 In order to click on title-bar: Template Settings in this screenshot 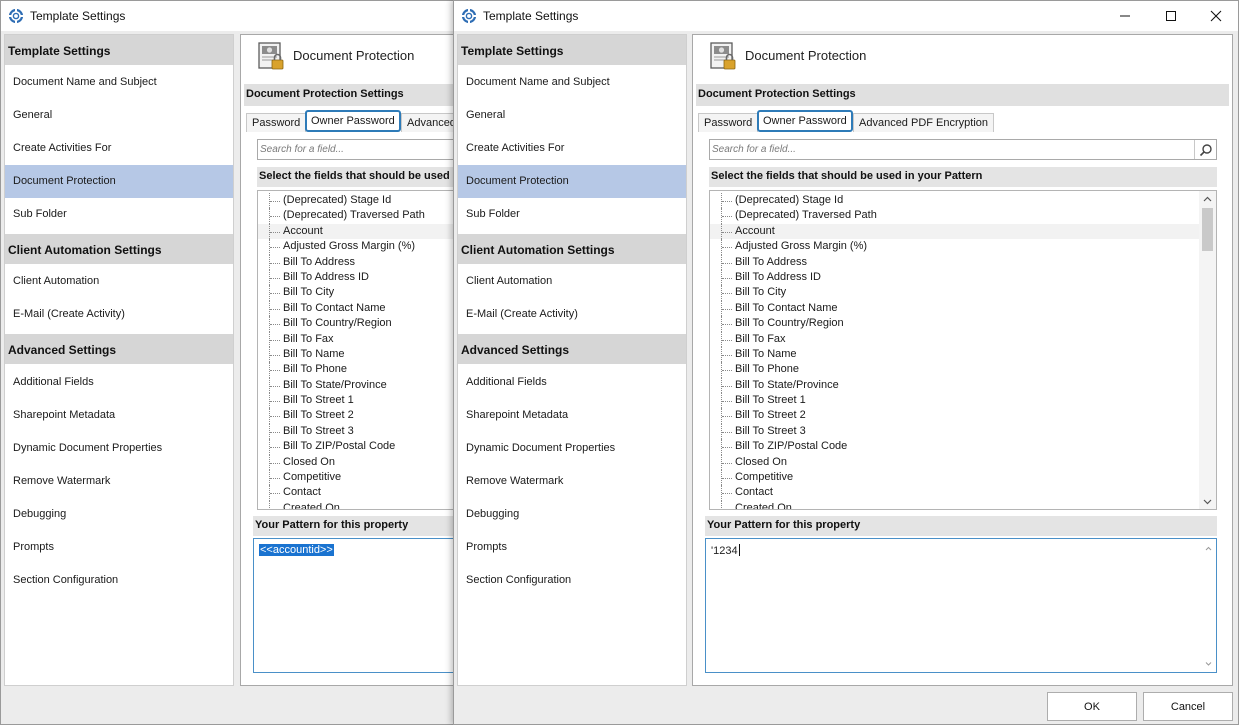, I will do `click(846, 16)`.